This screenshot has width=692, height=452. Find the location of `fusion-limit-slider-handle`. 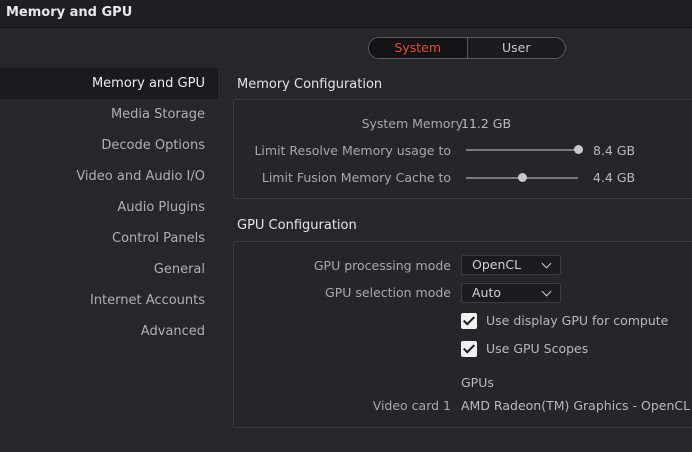

fusion-limit-slider-handle is located at coordinates (522, 177).